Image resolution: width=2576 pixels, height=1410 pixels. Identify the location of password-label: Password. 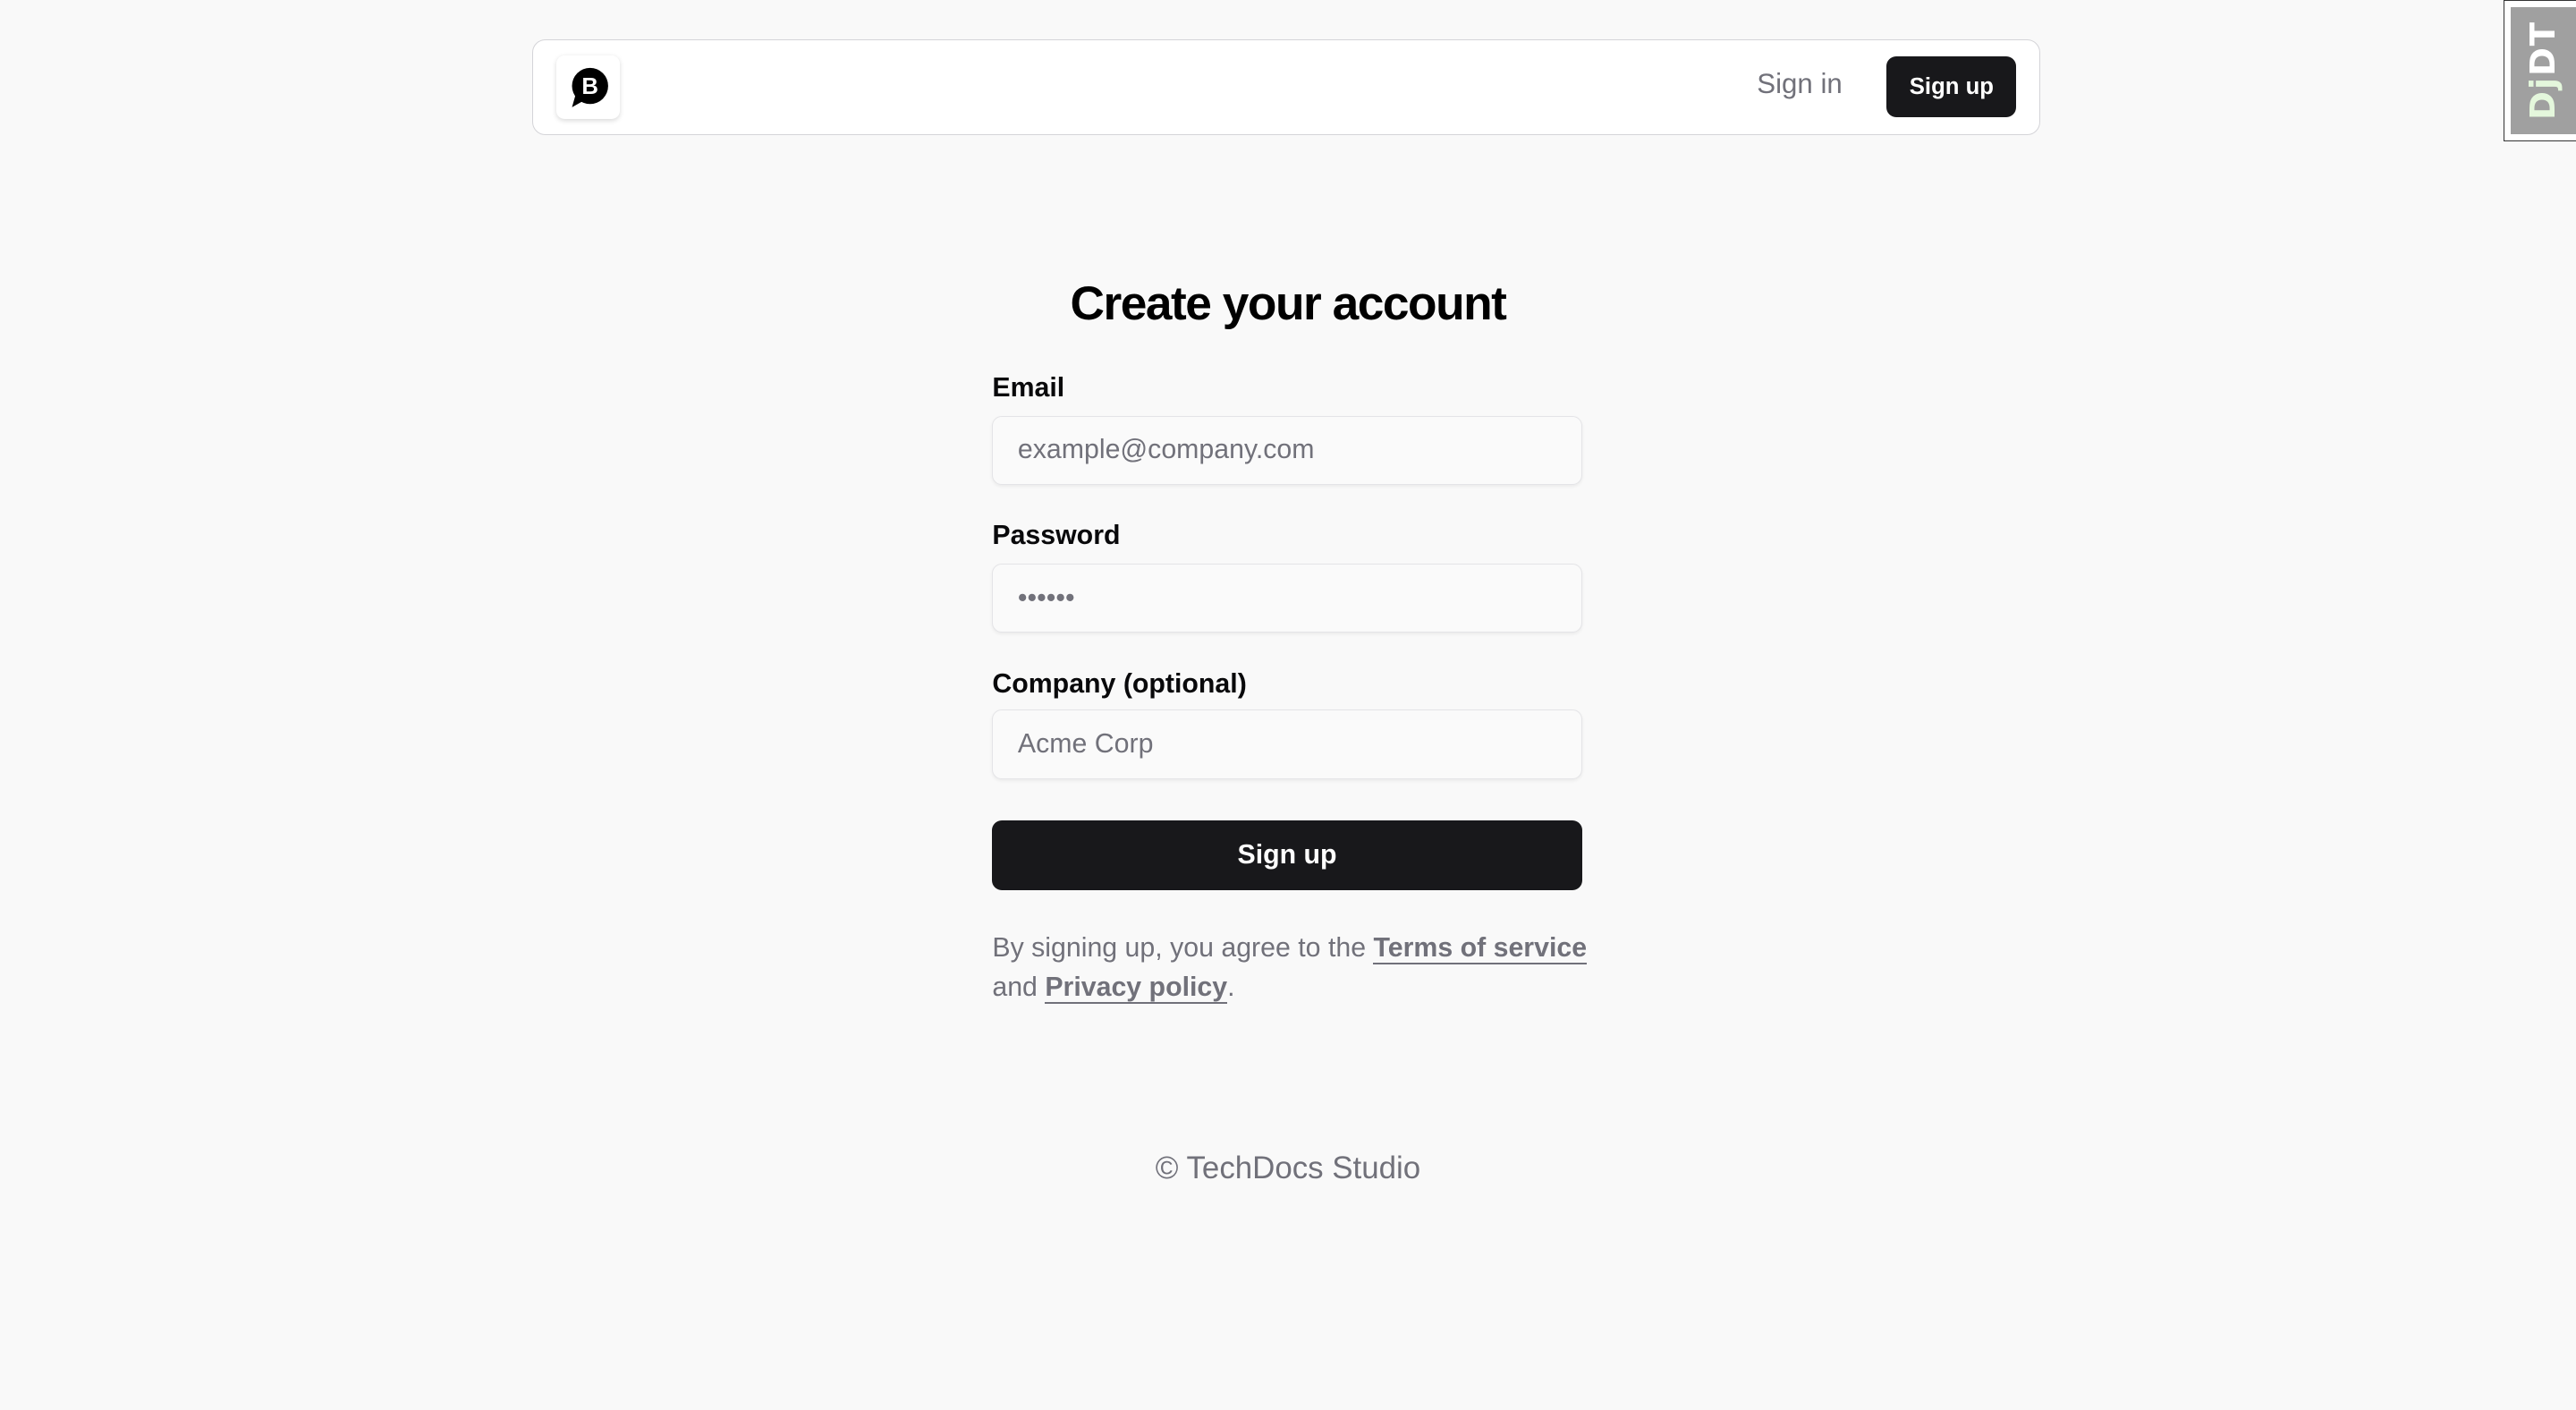
(1056, 536).